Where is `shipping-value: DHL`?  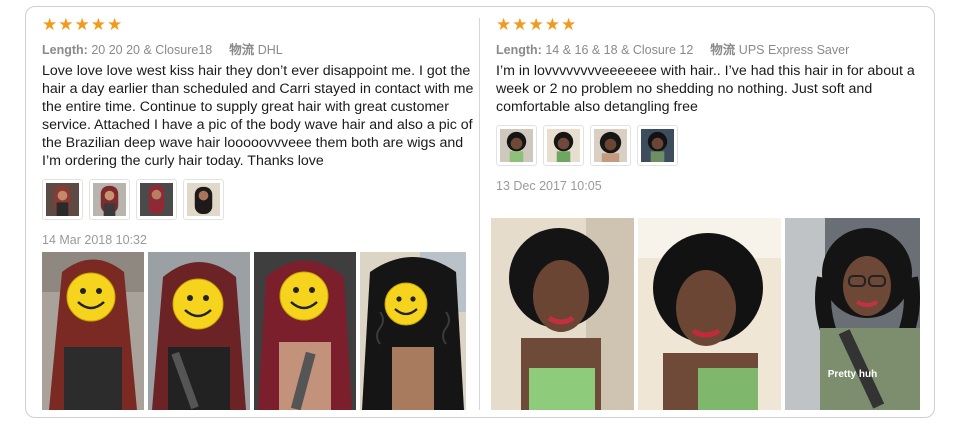
shipping-value: DHL is located at coordinates (270, 50).